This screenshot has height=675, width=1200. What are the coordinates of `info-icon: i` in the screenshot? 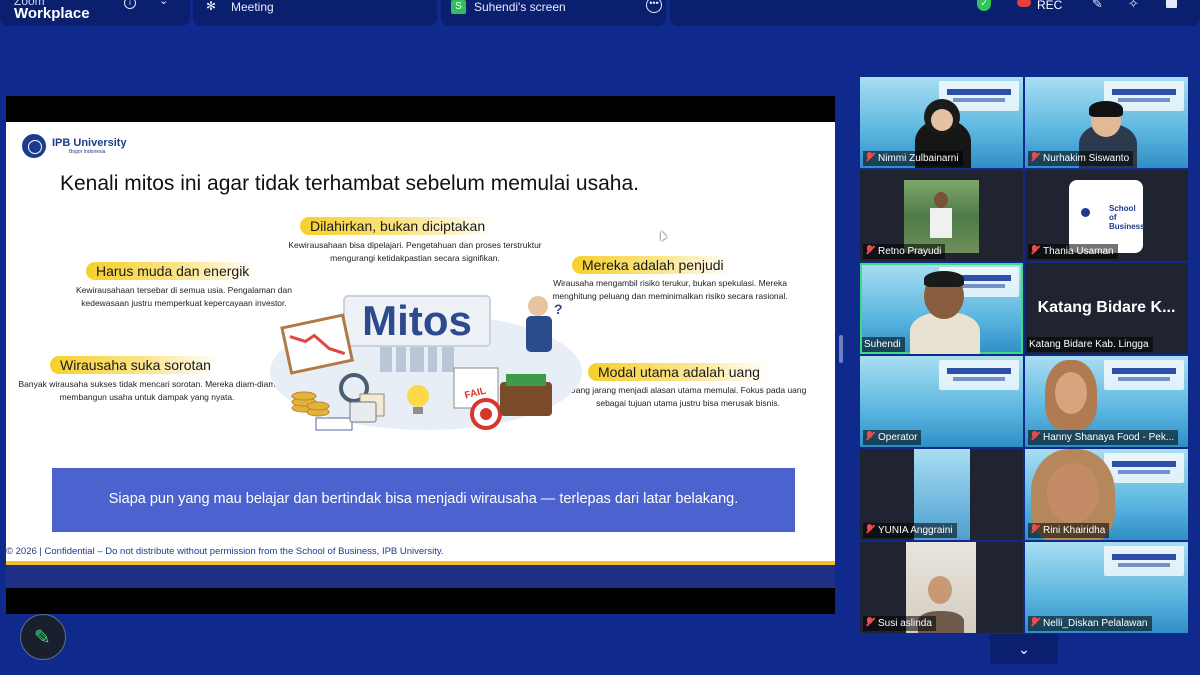 It's located at (130, 4).